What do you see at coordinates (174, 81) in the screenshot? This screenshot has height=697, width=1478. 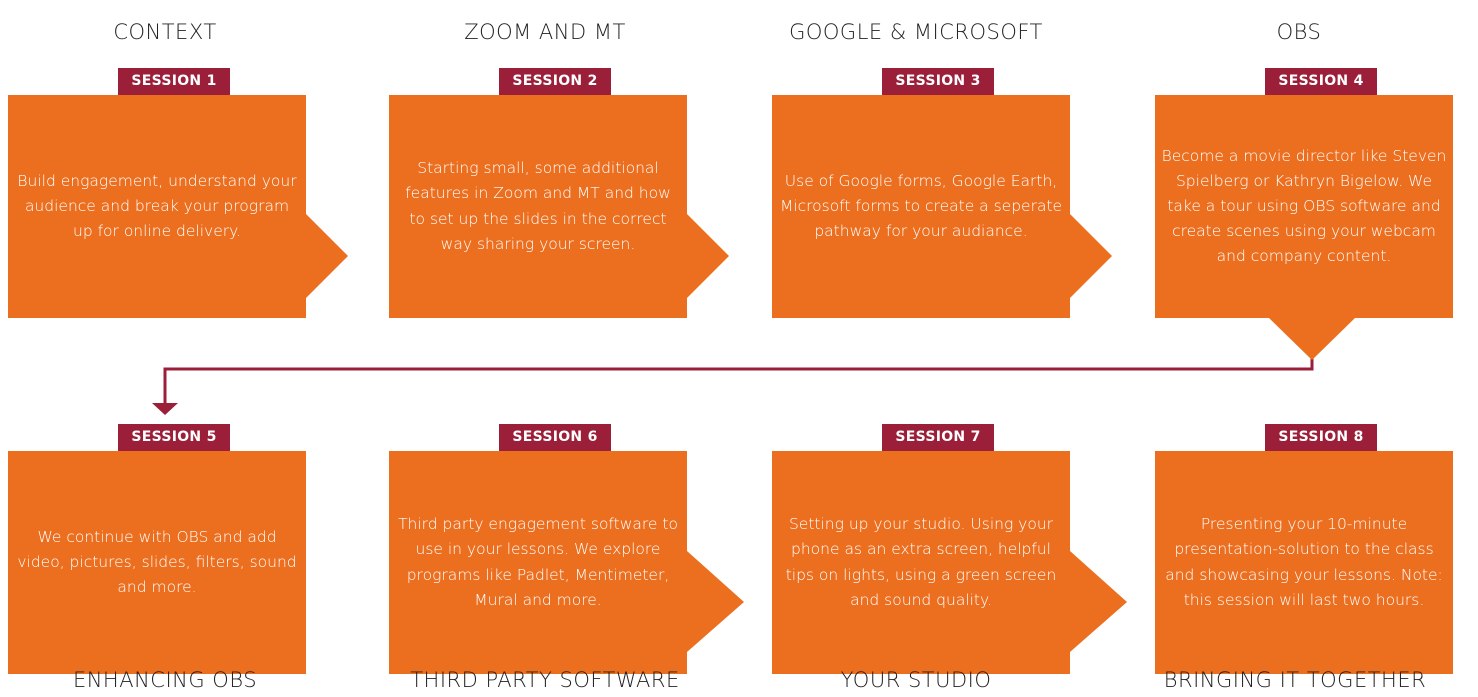 I see `session-1-badge: SESSION 1` at bounding box center [174, 81].